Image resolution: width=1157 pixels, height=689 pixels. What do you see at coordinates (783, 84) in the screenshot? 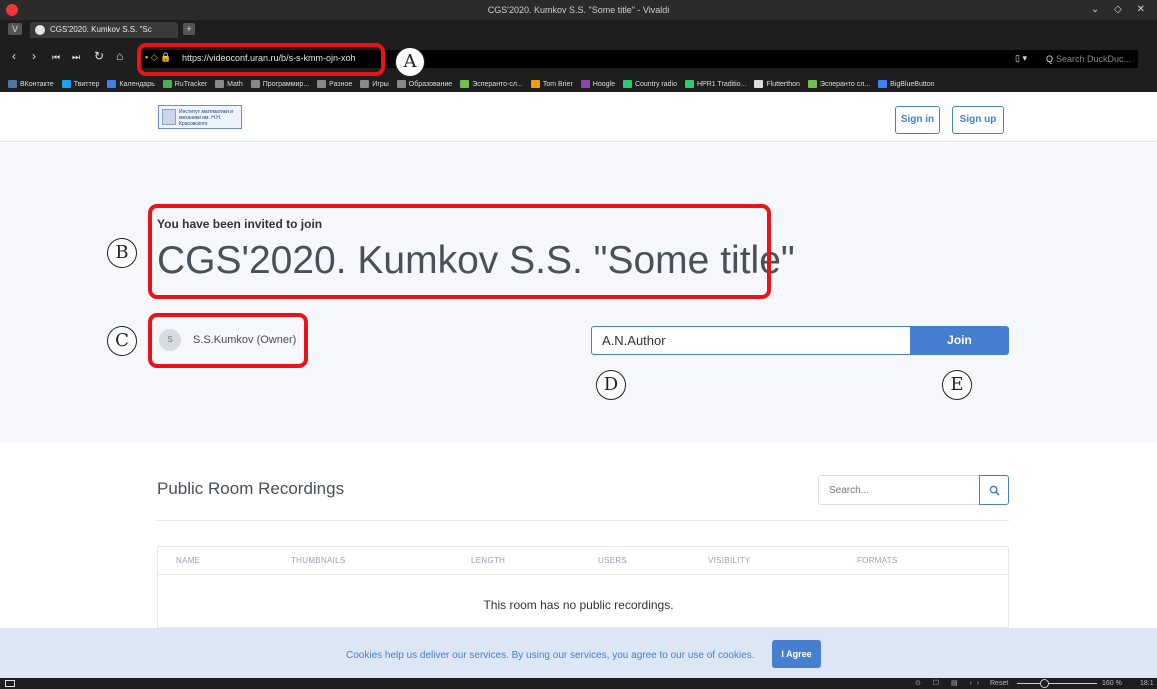
I see `bookmark-label: Flutterthon` at bounding box center [783, 84].